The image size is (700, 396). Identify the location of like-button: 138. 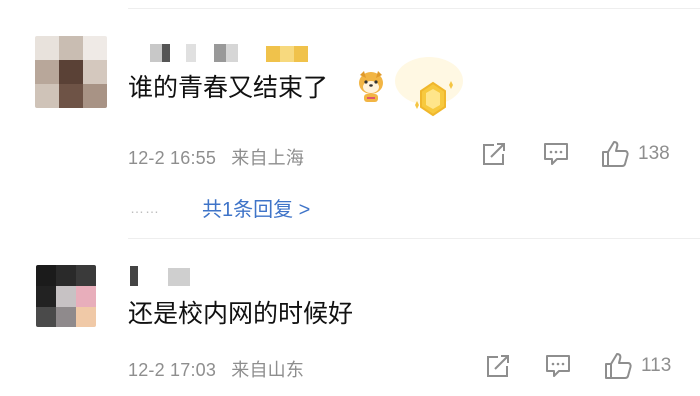
(635, 154).